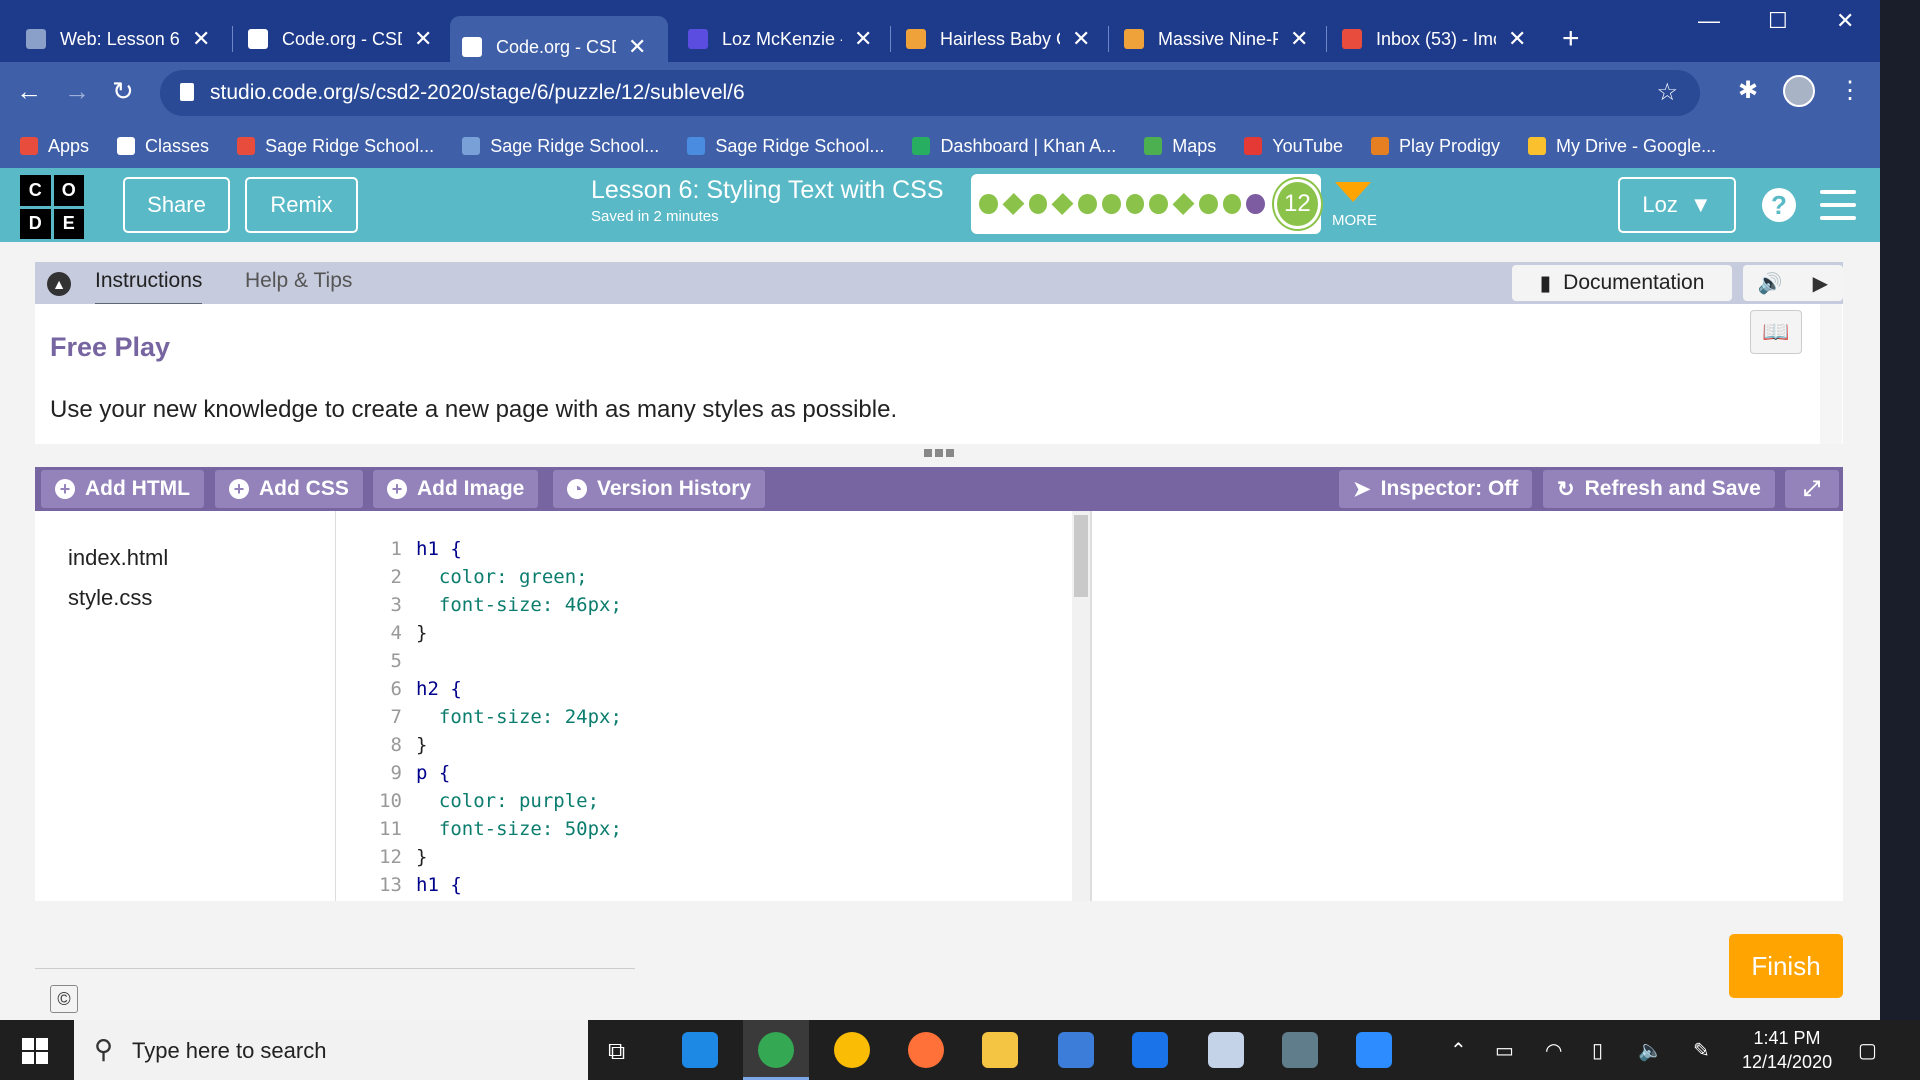  What do you see at coordinates (1748, 90) in the screenshot?
I see `extensions-icon: ✱` at bounding box center [1748, 90].